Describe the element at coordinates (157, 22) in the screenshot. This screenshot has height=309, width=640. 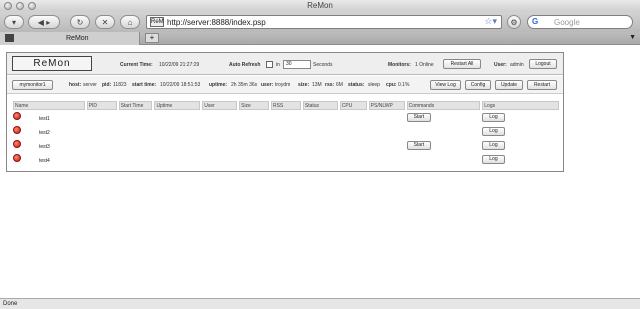
I see `site-icon: ReM` at that location.